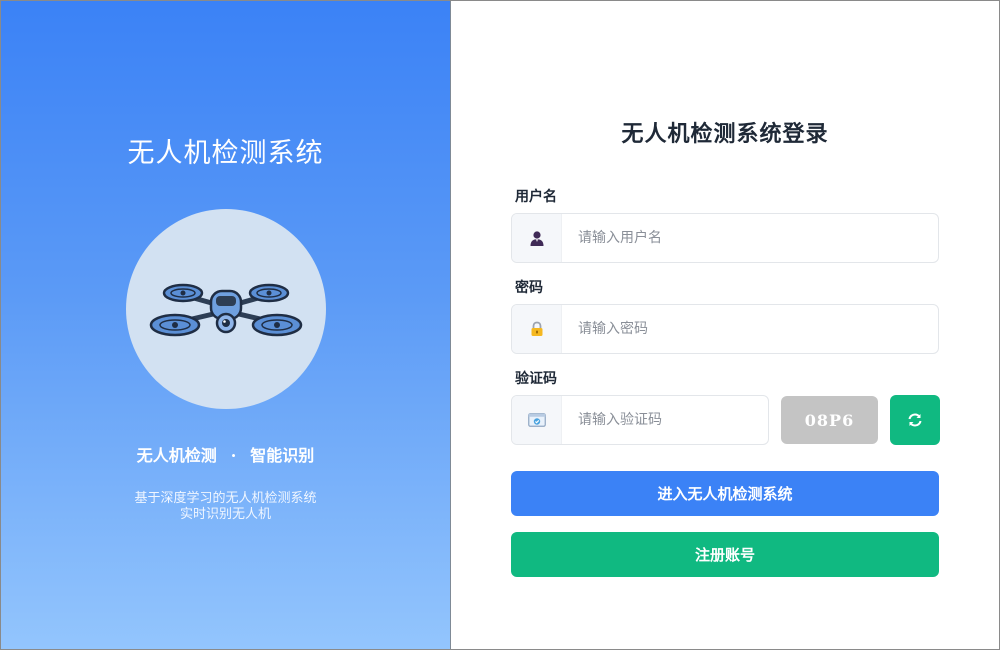  What do you see at coordinates (536, 379) in the screenshot?
I see `captcha-label: 验证码` at bounding box center [536, 379].